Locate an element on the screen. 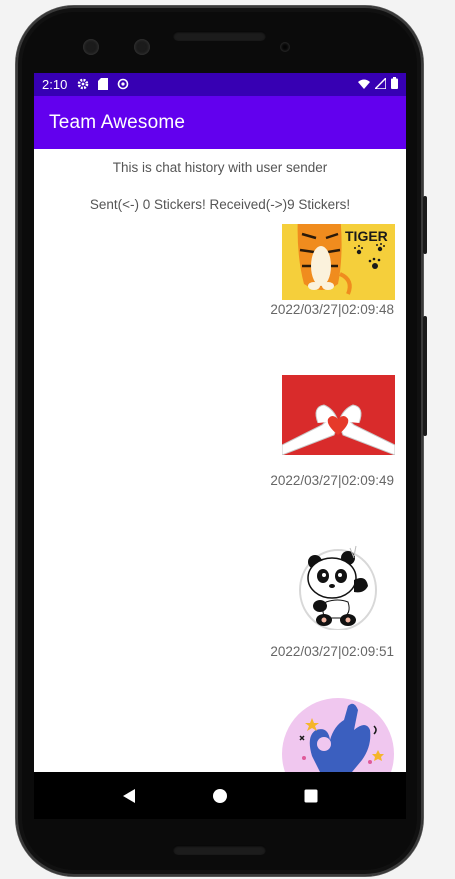 This screenshot has width=455, height=879. tiger-sticker: TIGER is located at coordinates (338, 262).